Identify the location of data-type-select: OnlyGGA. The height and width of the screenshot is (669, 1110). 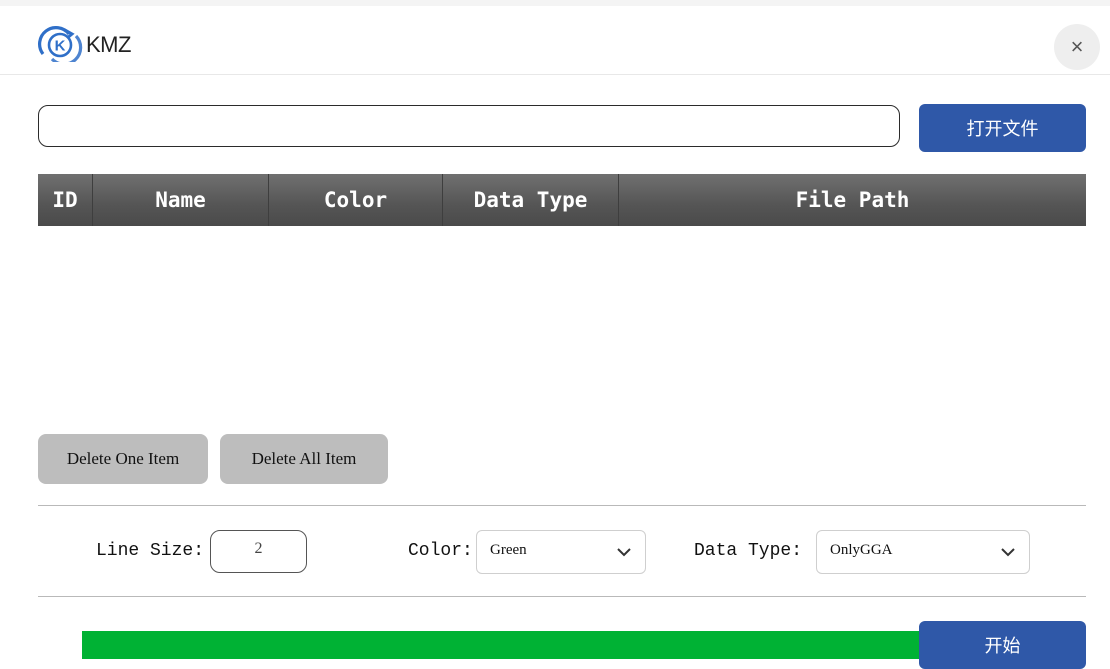
(923, 552).